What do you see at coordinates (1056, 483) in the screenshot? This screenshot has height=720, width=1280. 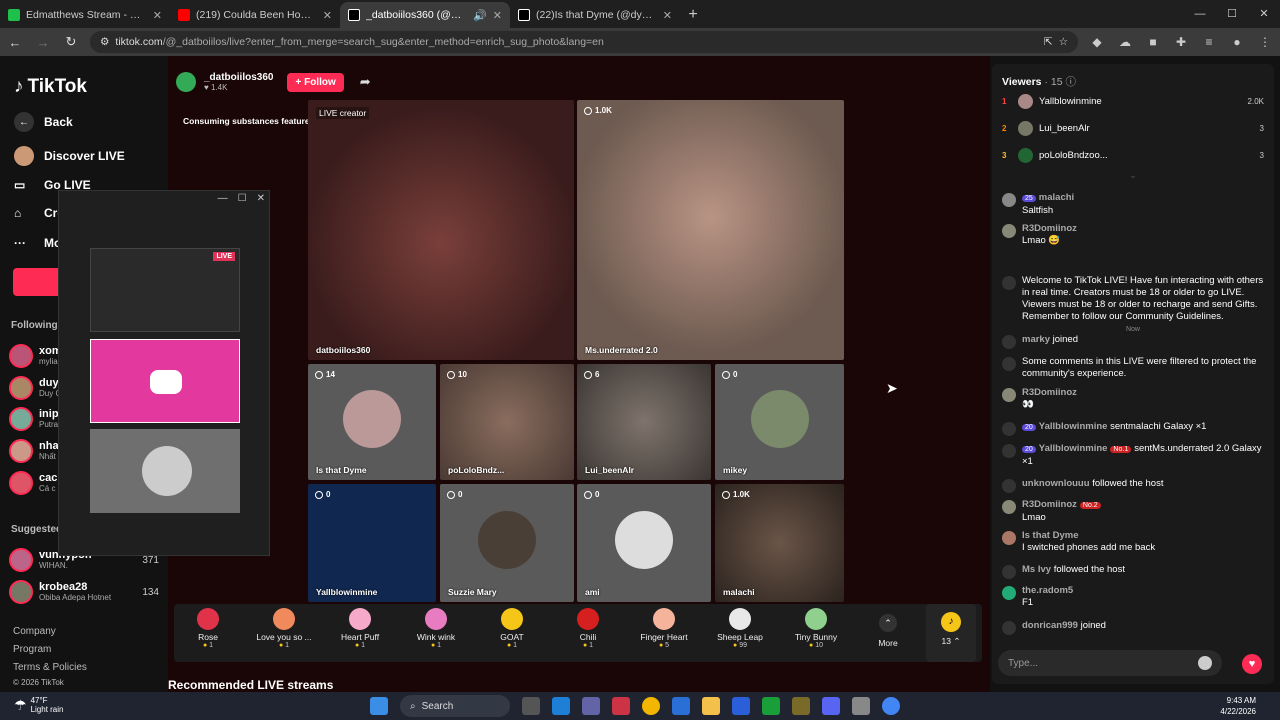 I see `chat-user: unknownlouuu` at bounding box center [1056, 483].